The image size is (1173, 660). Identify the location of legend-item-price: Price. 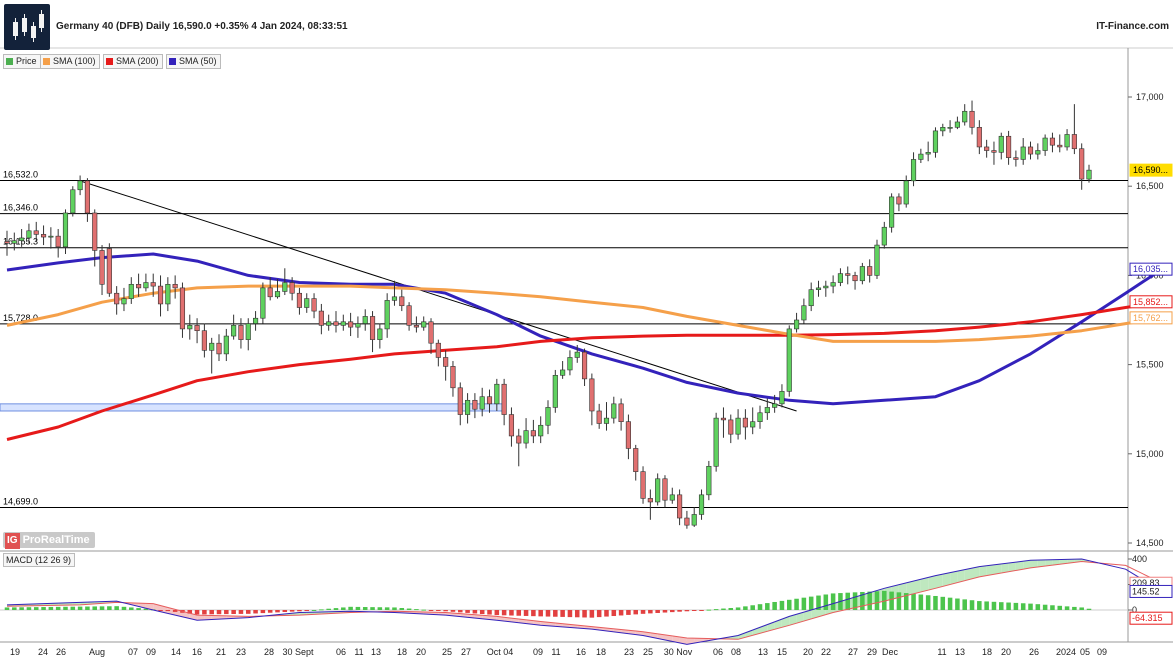
(22, 61).